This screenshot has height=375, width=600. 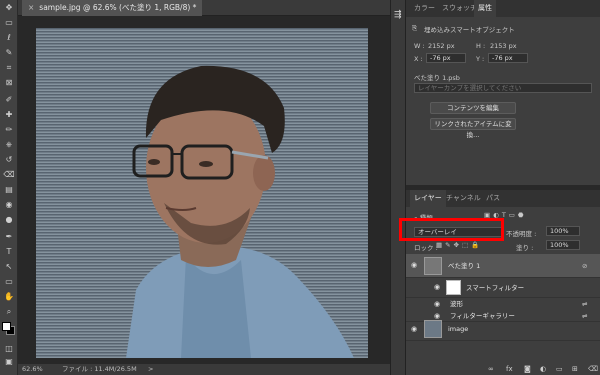 What do you see at coordinates (481, 46) in the screenshot?
I see `height-label: H :` at bounding box center [481, 46].